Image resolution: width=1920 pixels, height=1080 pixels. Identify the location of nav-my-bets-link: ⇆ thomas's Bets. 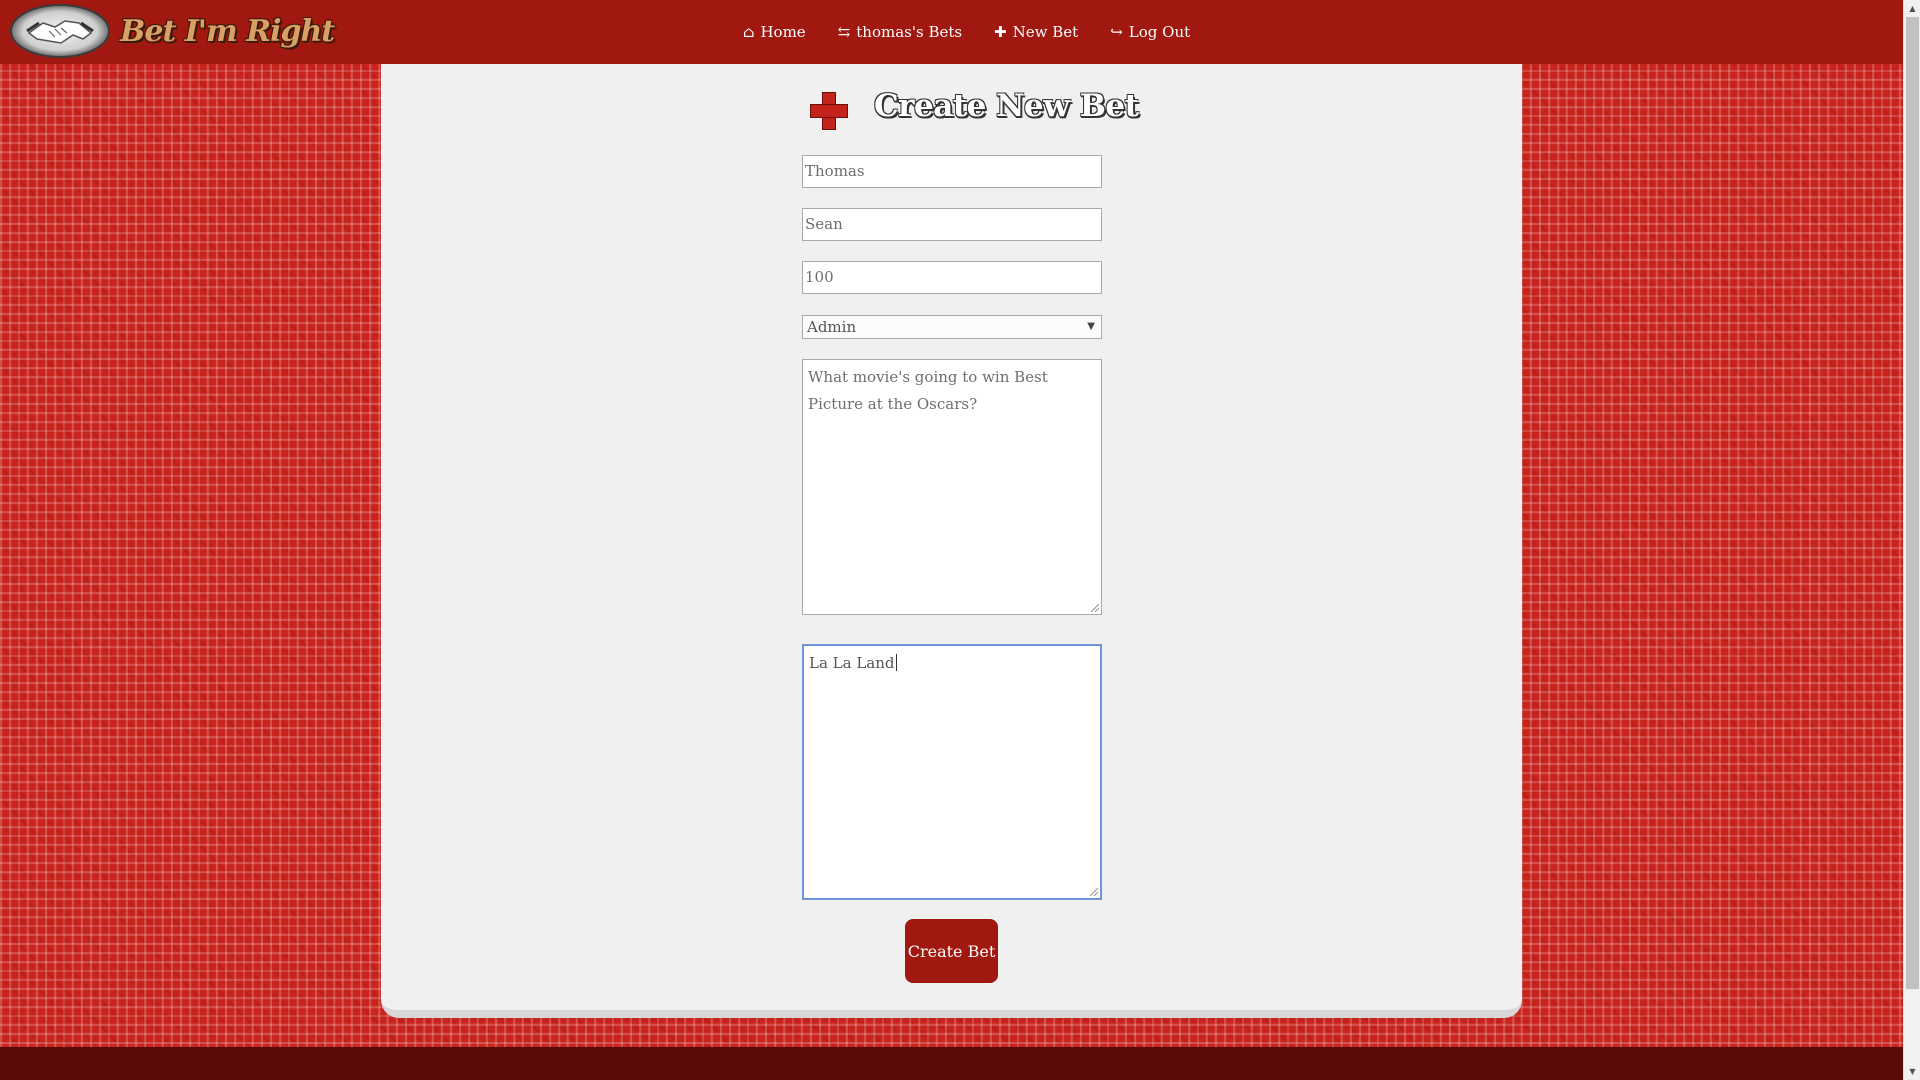
(900, 32).